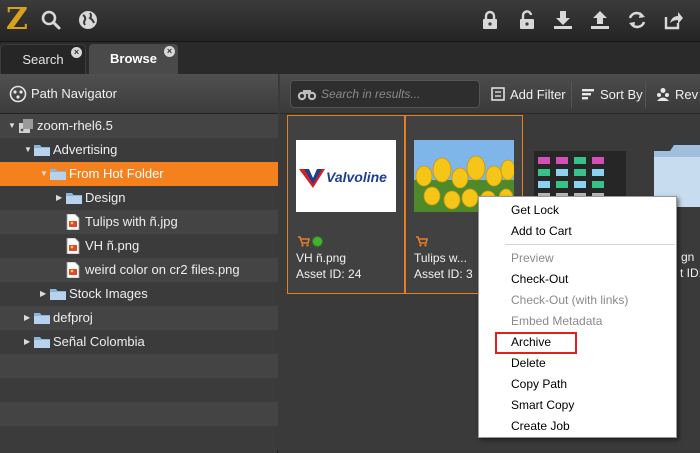  What do you see at coordinates (73, 317) in the screenshot?
I see `tree-item-label: defproj` at bounding box center [73, 317].